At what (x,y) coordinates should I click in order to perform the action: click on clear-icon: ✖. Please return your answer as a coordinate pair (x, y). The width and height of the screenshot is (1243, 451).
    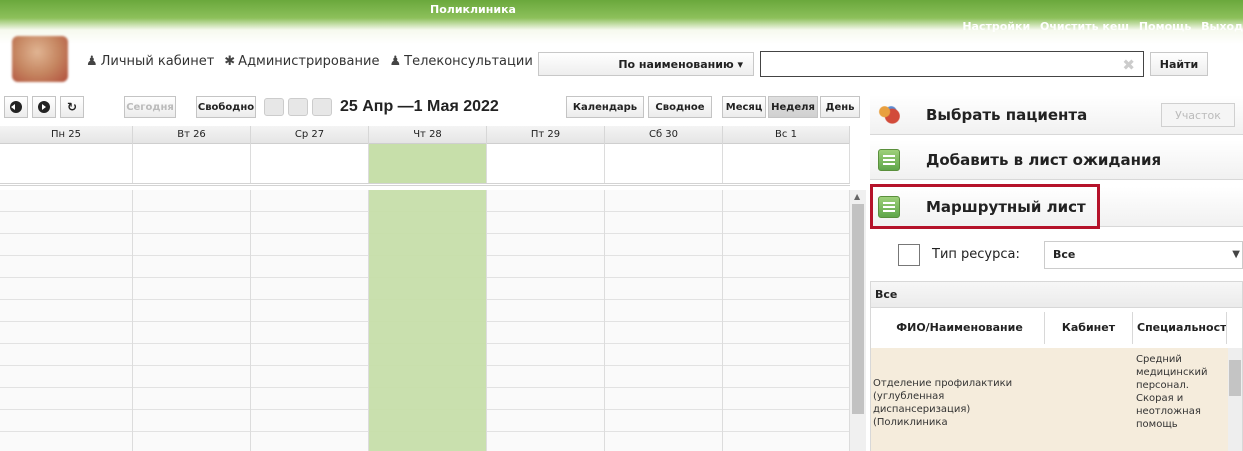
    Looking at the image, I should click on (1128, 65).